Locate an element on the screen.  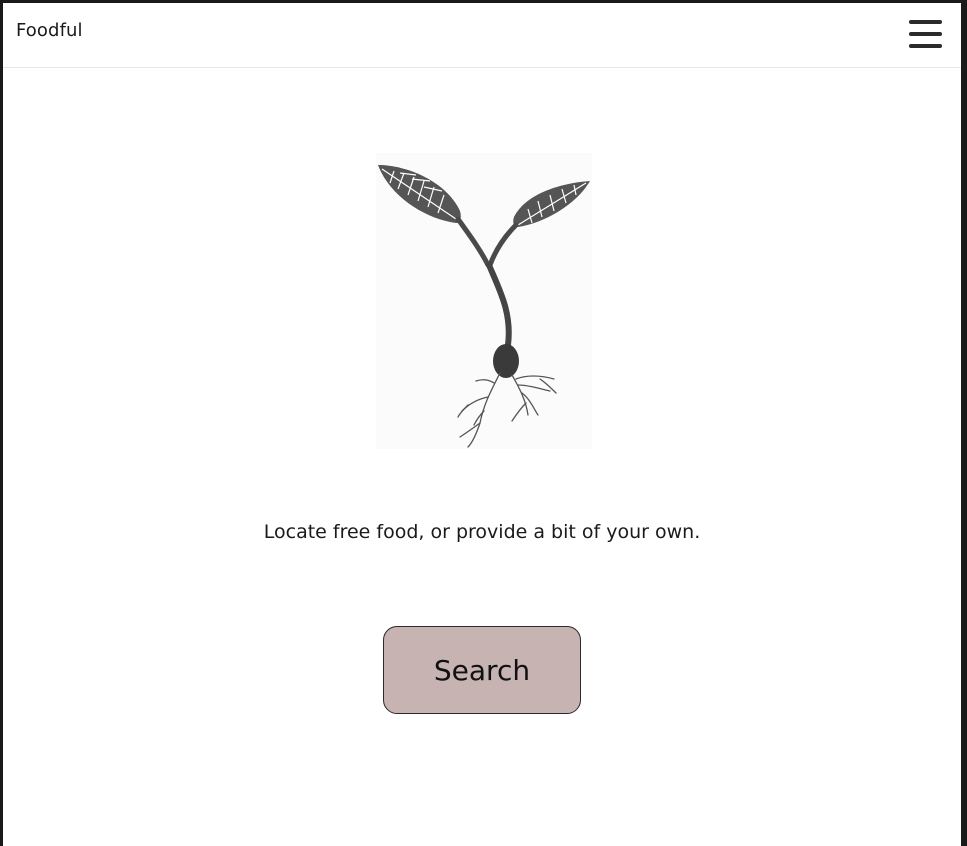
navbar: Foodful is located at coordinates (482, 35).